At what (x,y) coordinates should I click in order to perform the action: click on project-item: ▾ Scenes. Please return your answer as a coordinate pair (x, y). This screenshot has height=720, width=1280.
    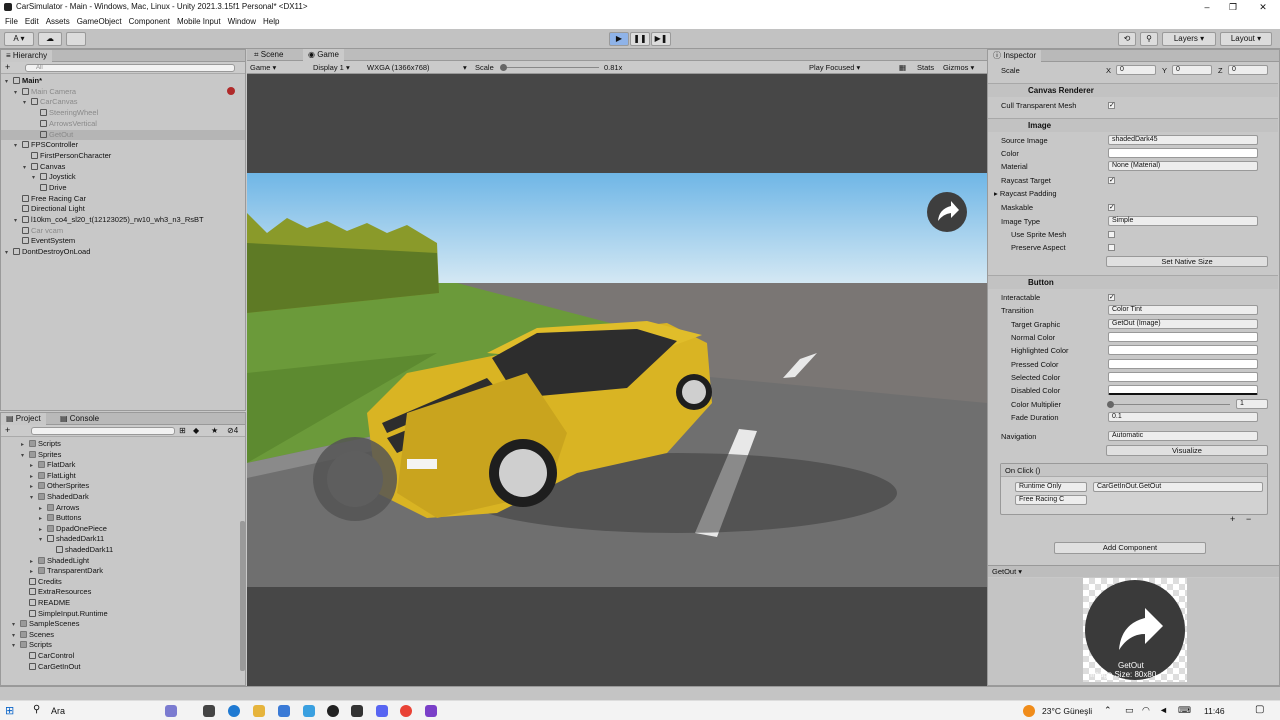
    Looking at the image, I should click on (33, 635).